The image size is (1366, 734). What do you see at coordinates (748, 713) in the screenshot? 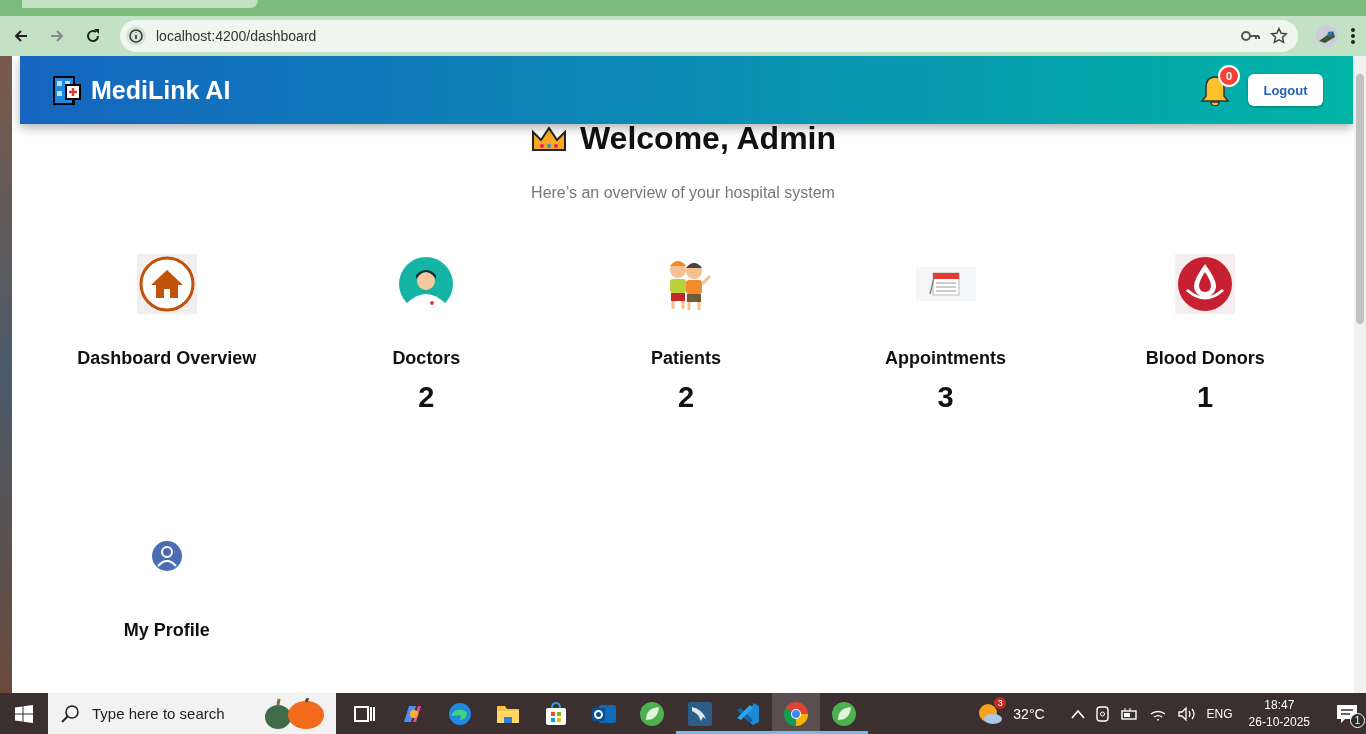
I see `code-editor-icon` at bounding box center [748, 713].